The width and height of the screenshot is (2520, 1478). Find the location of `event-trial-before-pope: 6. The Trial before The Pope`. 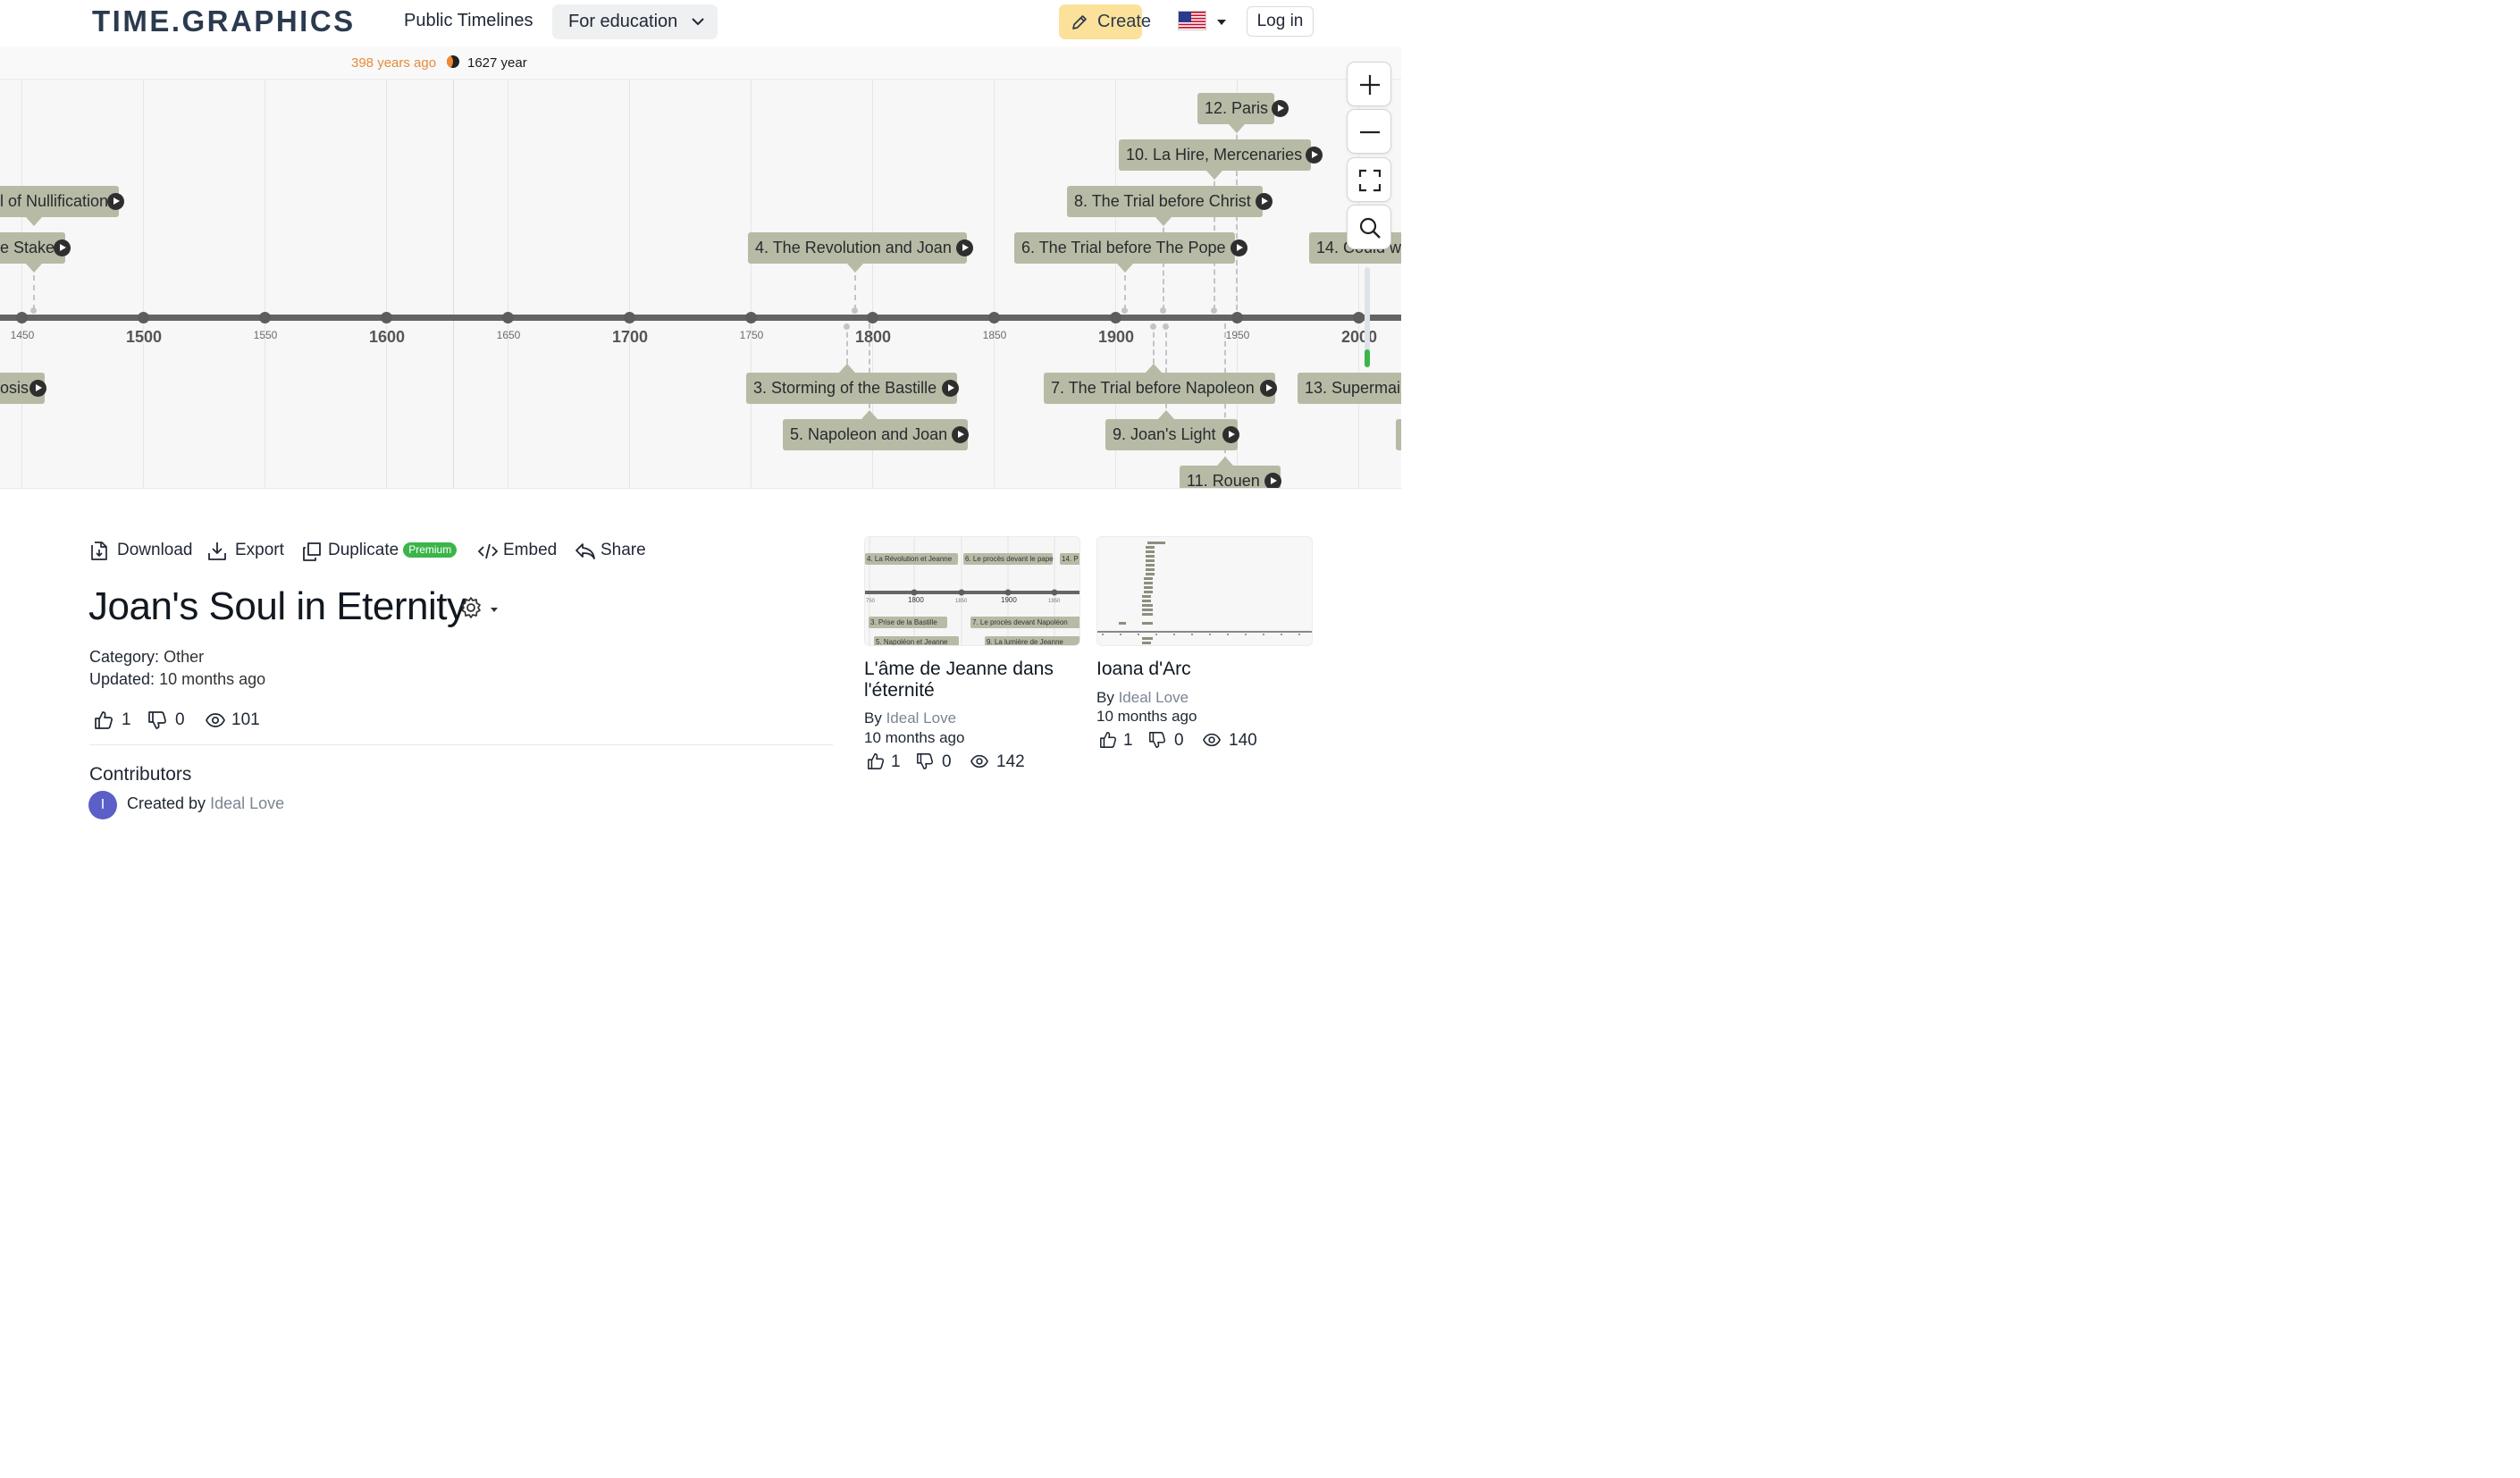

event-trial-before-pope: 6. The Trial before The Pope is located at coordinates (1130, 248).